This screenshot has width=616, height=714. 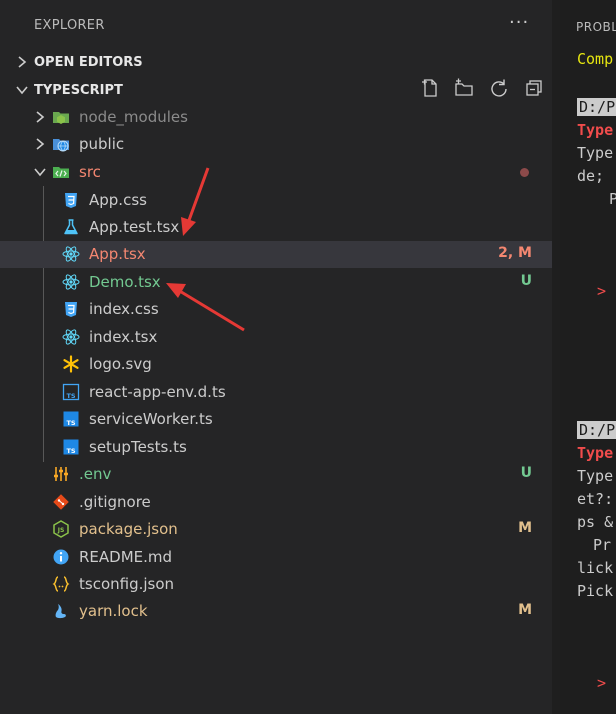 What do you see at coordinates (195, 201) in the screenshot?
I see `annotation-arrow-up` at bounding box center [195, 201].